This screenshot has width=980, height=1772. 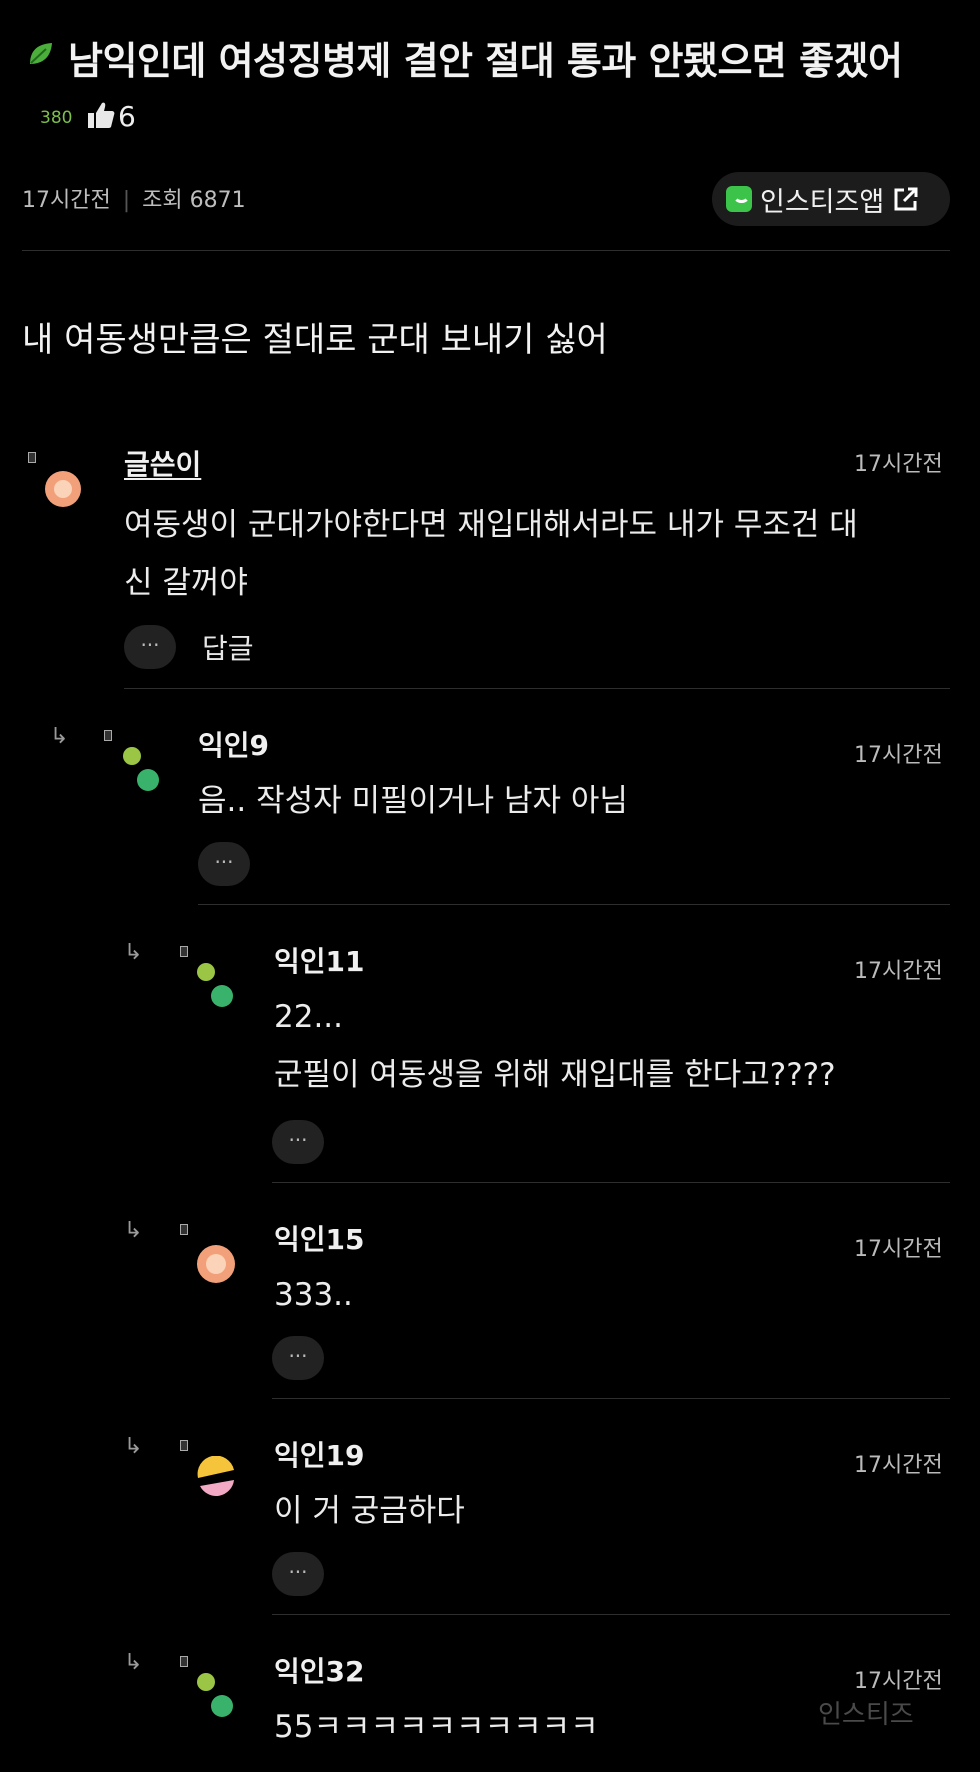 What do you see at coordinates (186, 583) in the screenshot?
I see `comment-text-line: 신 갈꺼야` at bounding box center [186, 583].